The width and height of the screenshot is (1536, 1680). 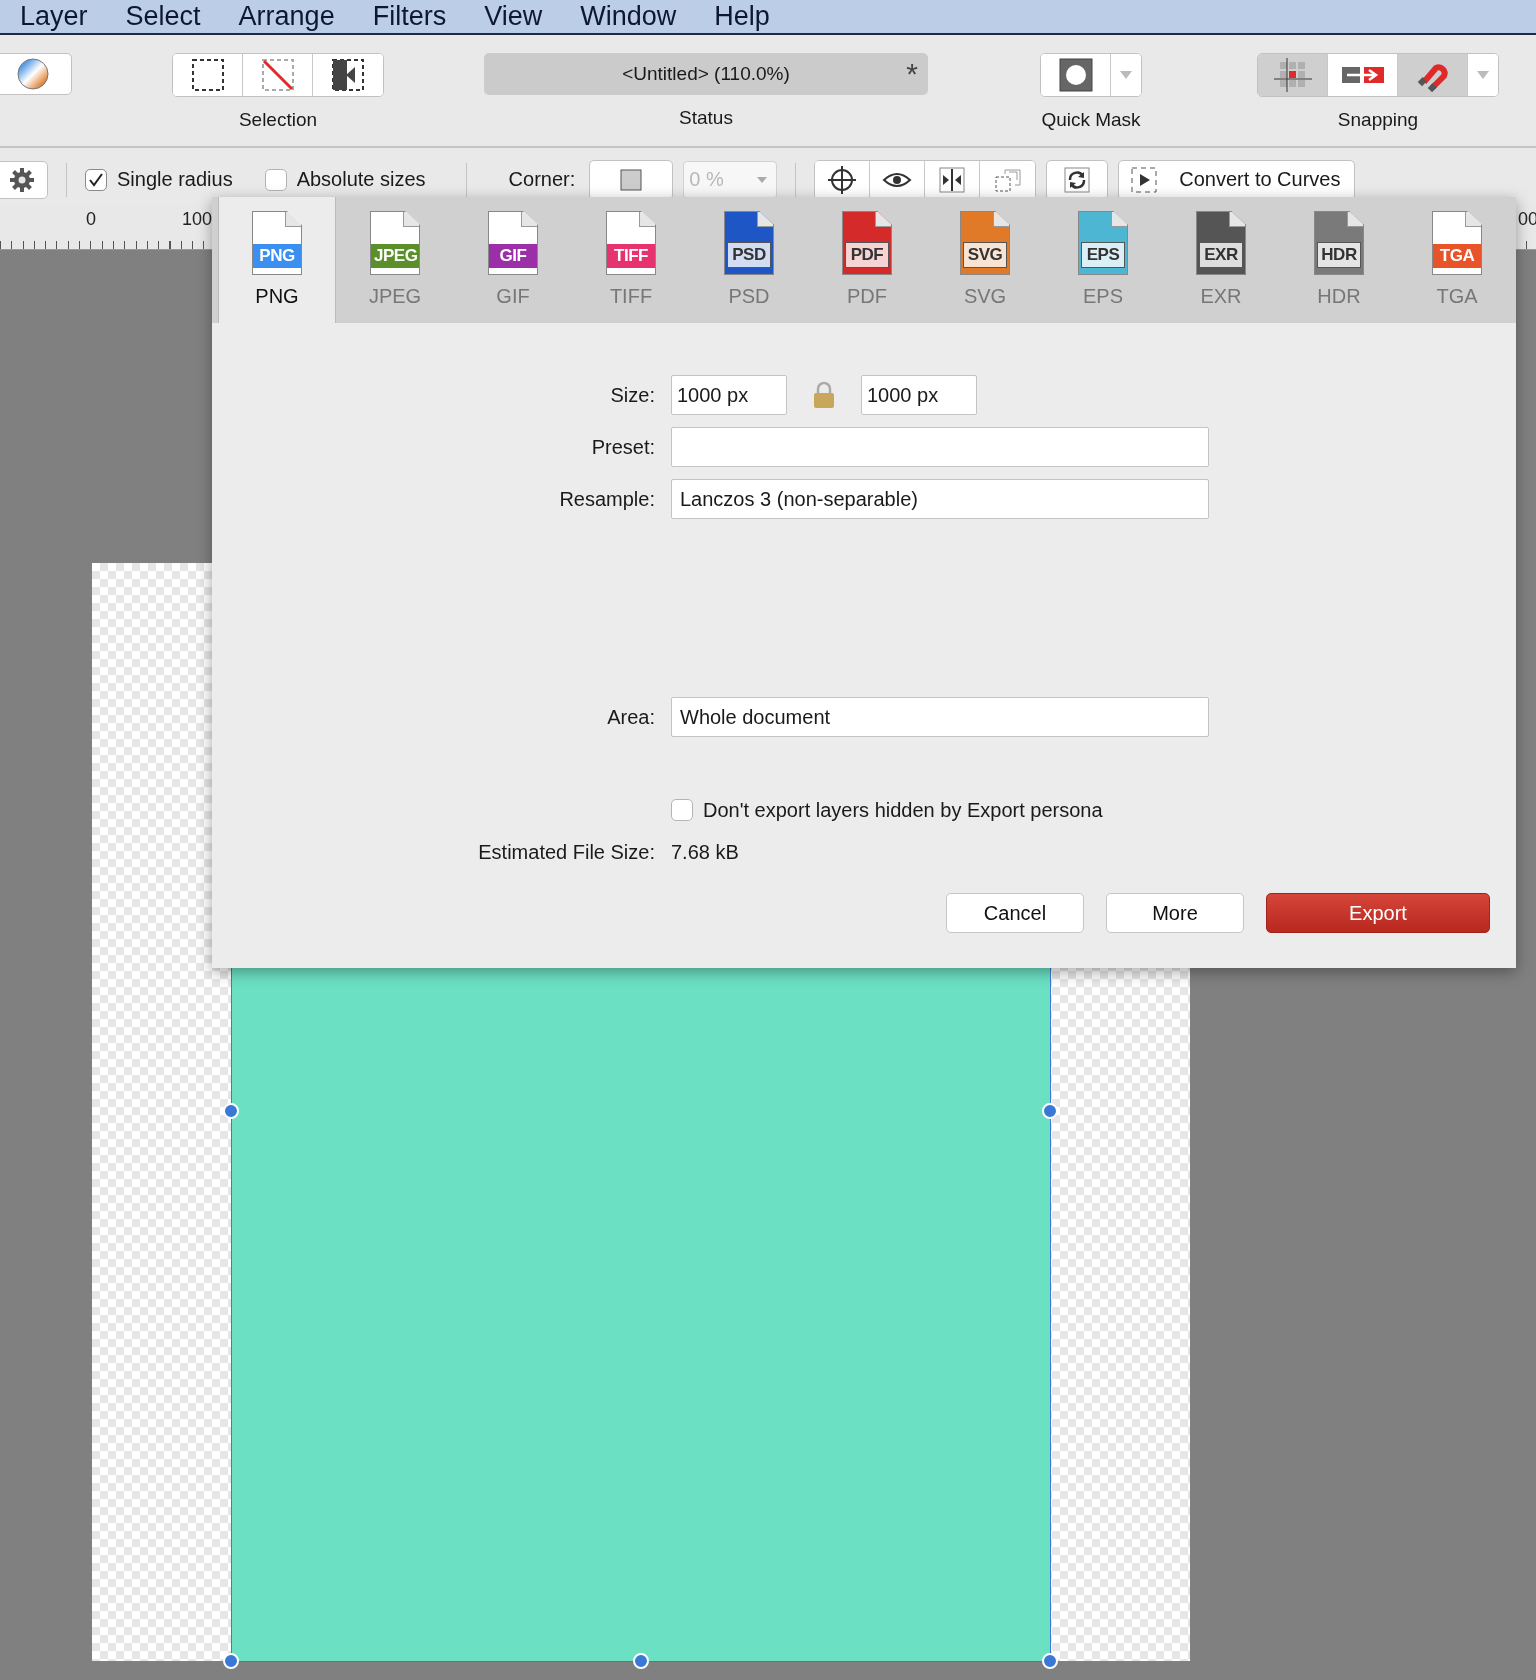 I want to click on dialog-button: Cancel, so click(x=1015, y=913).